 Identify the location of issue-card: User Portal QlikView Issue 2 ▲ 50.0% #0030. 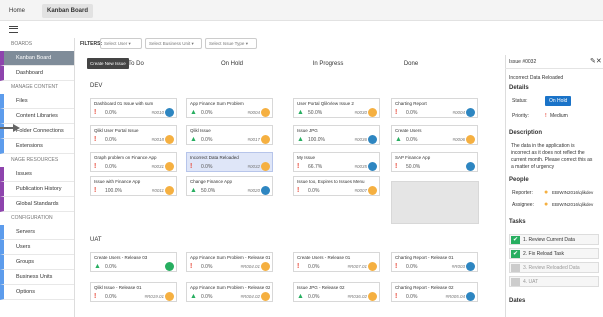
(336, 108).